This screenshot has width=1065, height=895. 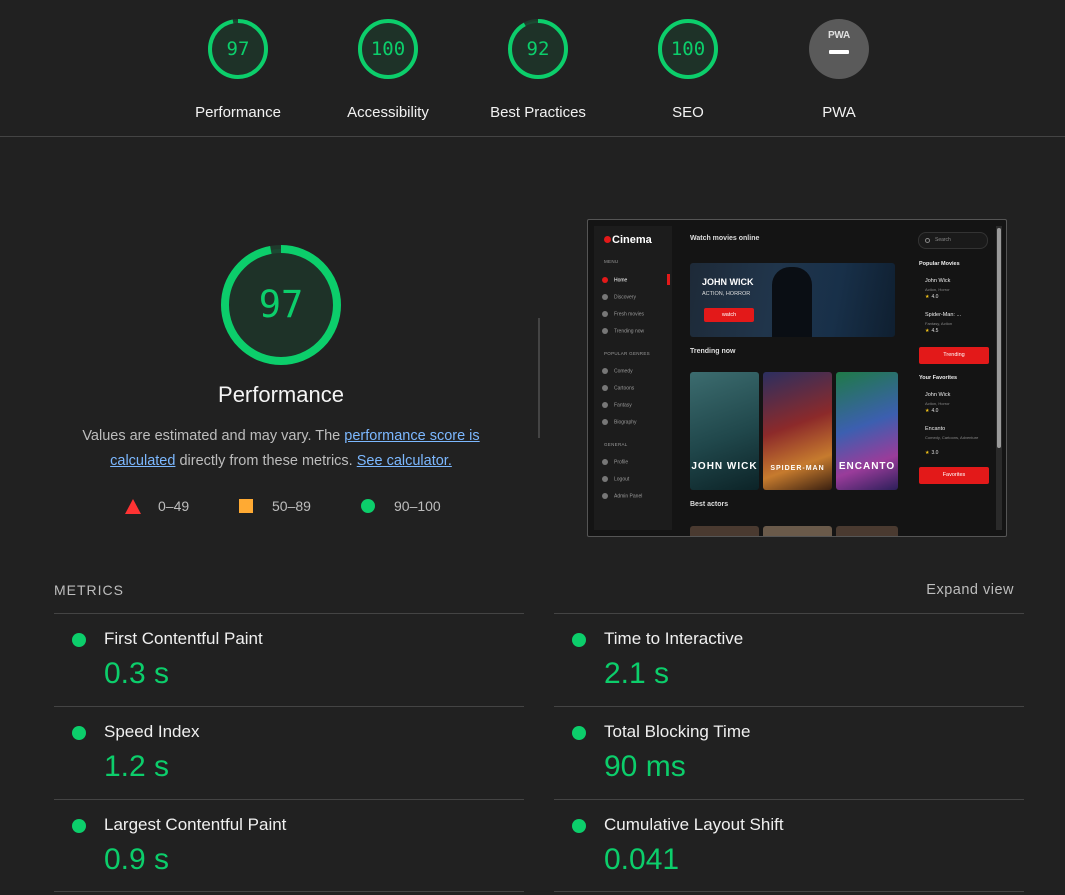 I want to click on search-icon, so click(x=927, y=240).